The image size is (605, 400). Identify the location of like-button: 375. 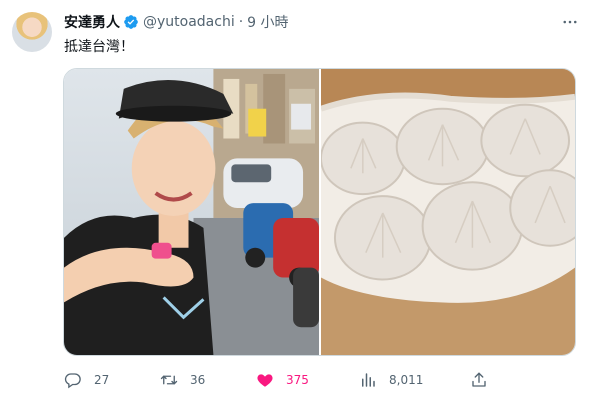
(282, 380).